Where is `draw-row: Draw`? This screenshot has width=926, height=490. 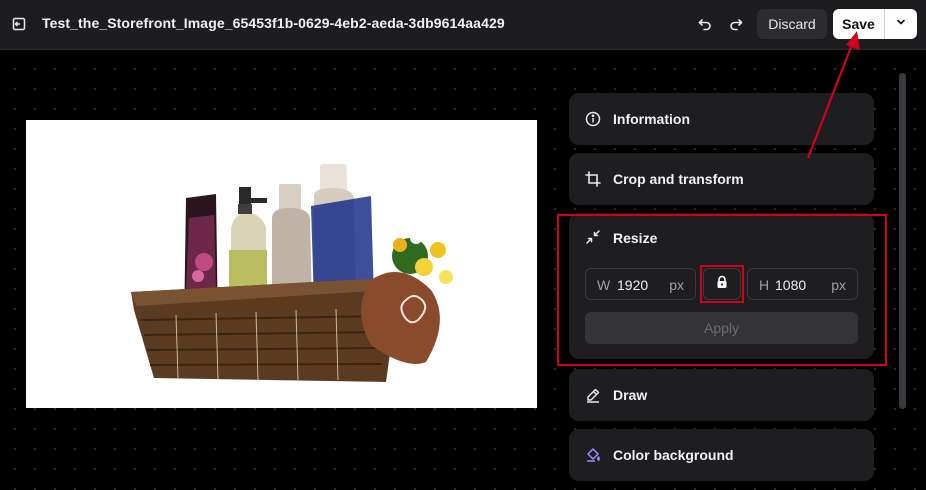
draw-row: Draw is located at coordinates (616, 395).